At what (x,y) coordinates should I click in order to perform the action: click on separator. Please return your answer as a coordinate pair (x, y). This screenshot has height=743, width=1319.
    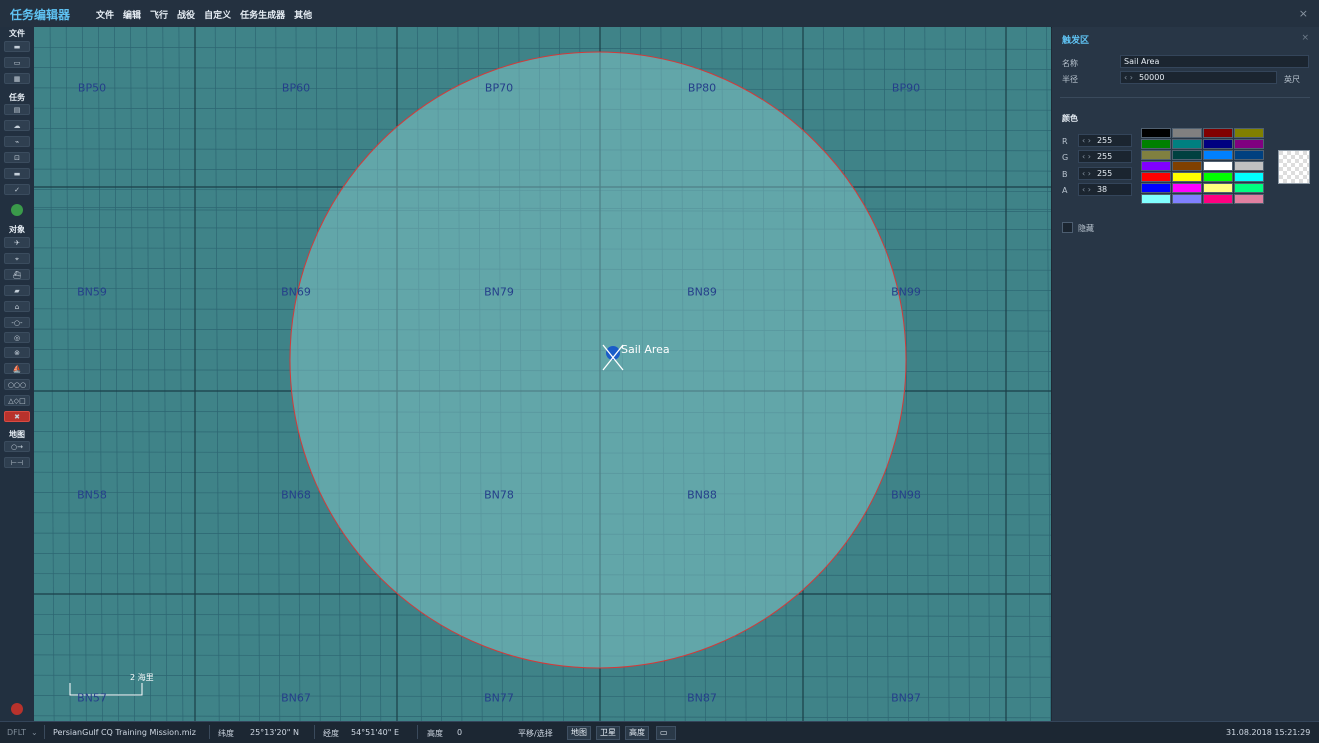
    Looking at the image, I should click on (44, 732).